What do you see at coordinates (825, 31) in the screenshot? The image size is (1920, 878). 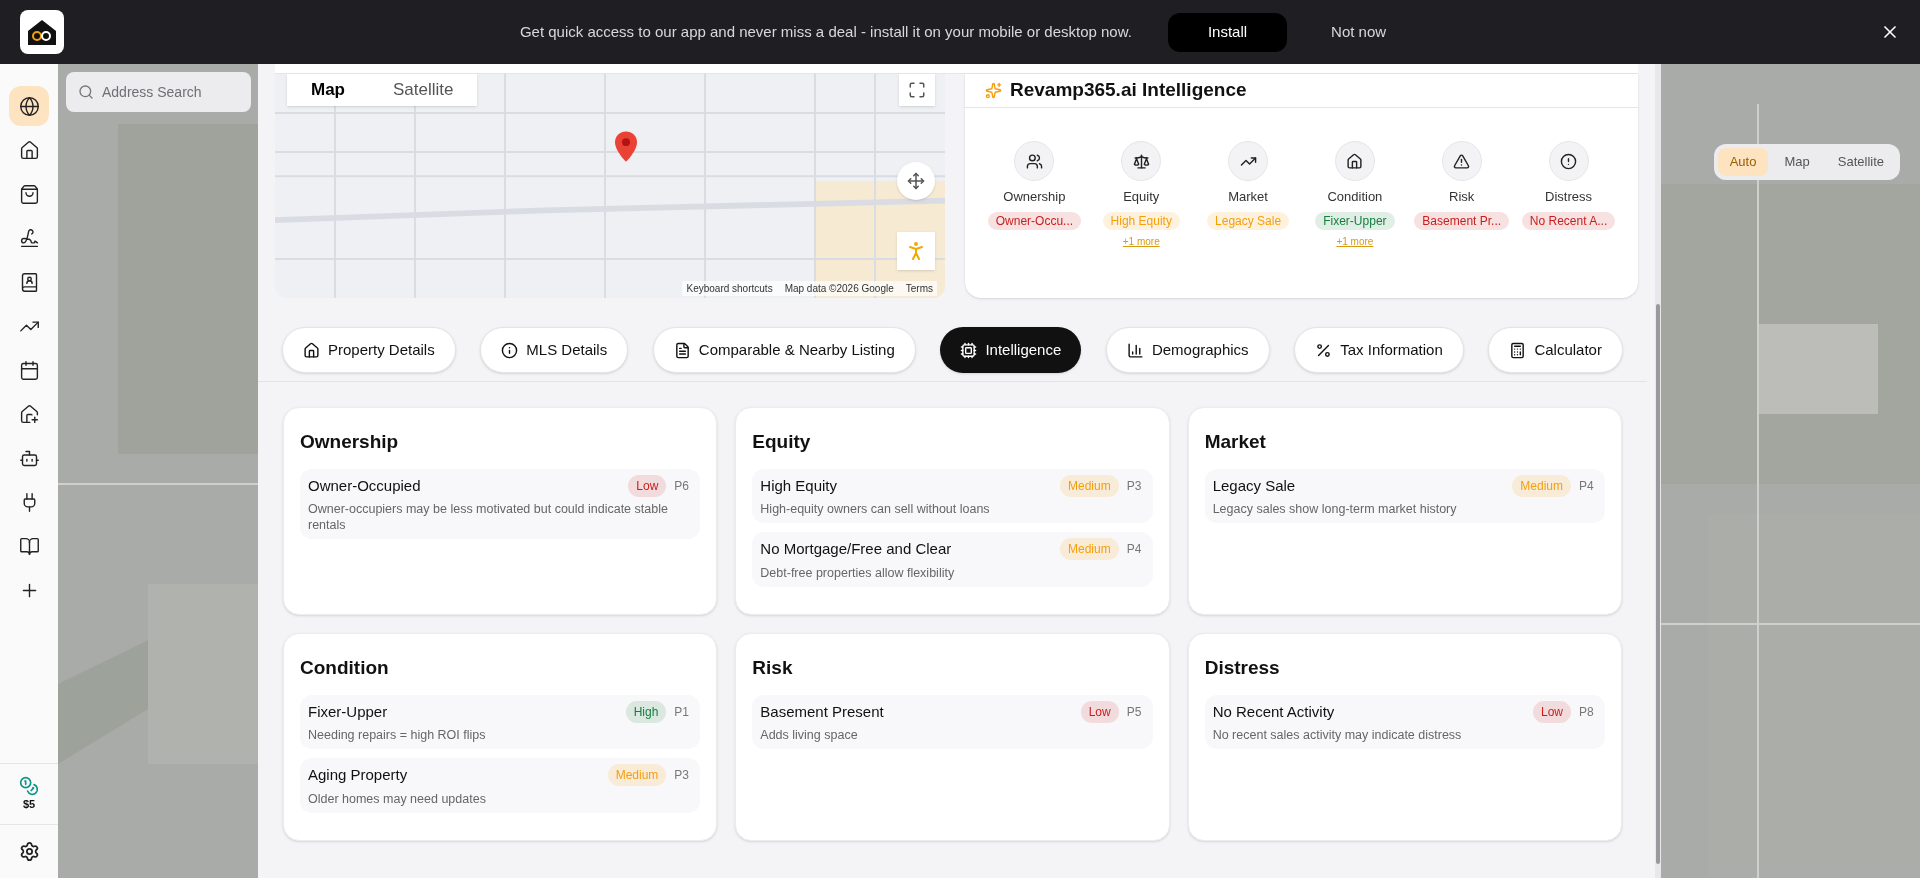 I see `banner-message: Get quick access to our app and never miss a deal - install it on your mobile or desktop now.` at bounding box center [825, 31].